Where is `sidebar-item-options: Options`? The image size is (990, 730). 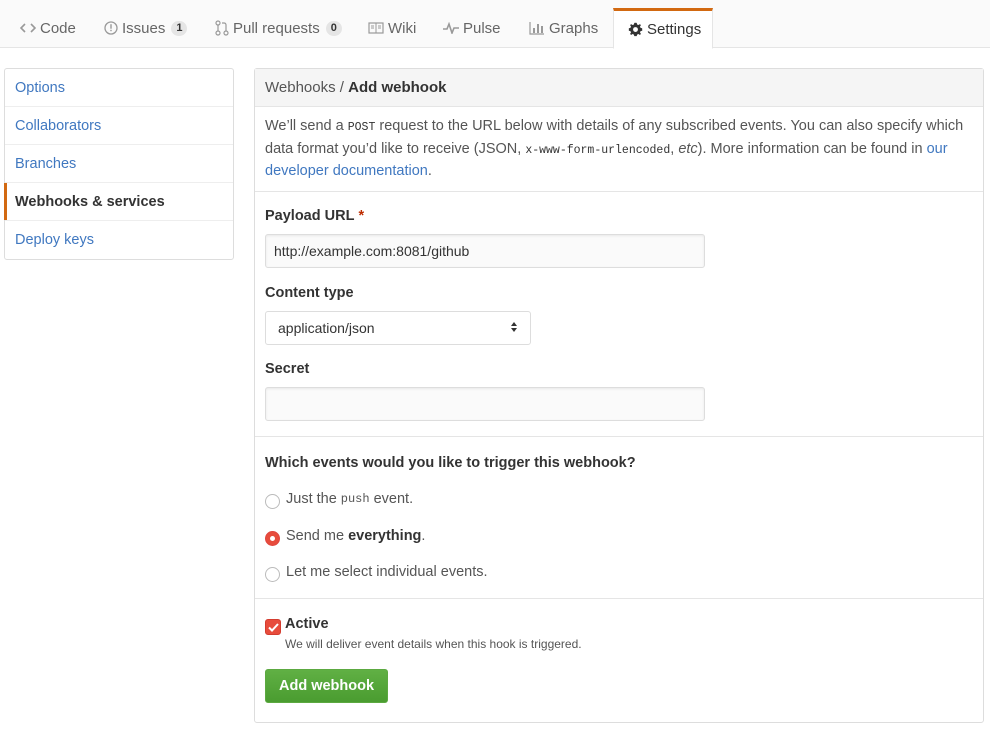
sidebar-item-options: Options is located at coordinates (119, 88).